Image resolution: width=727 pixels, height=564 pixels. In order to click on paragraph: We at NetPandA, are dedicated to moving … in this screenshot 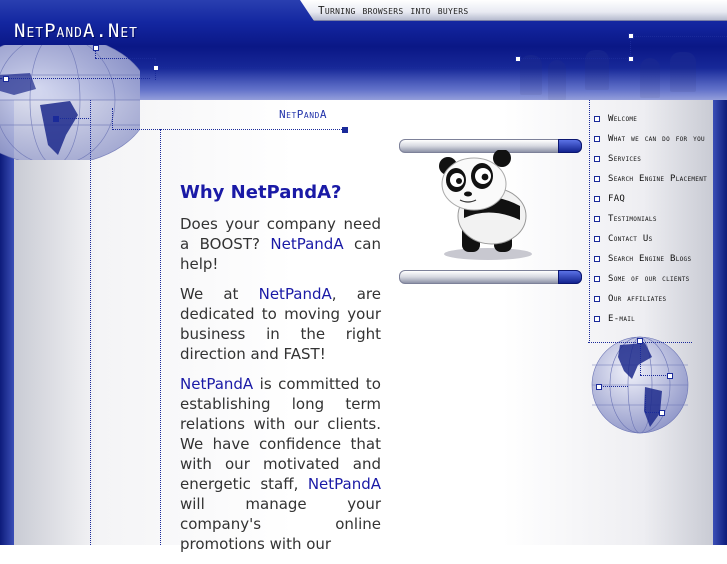, I will do `click(280, 324)`.